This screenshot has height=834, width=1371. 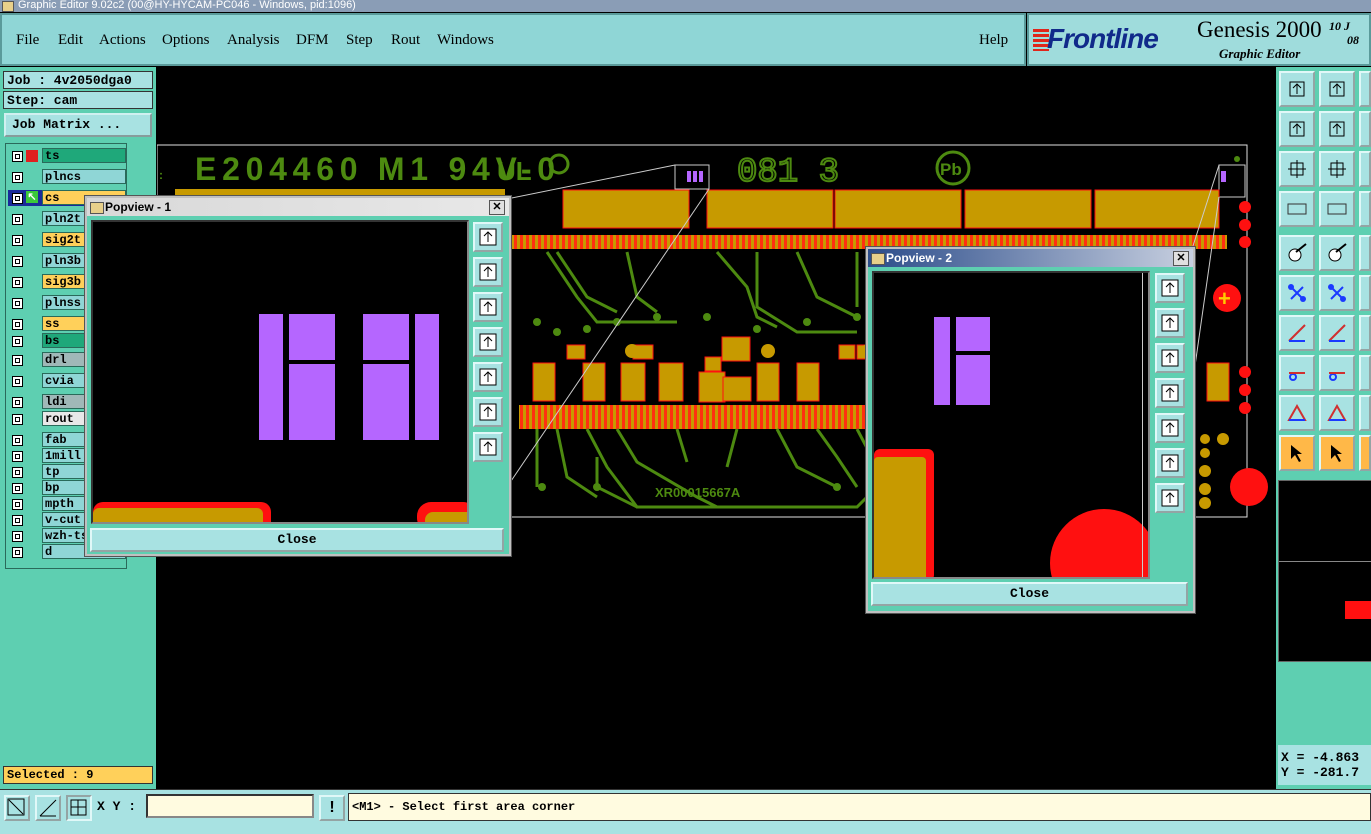 What do you see at coordinates (1365, 209) in the screenshot?
I see `edge4-icon` at bounding box center [1365, 209].